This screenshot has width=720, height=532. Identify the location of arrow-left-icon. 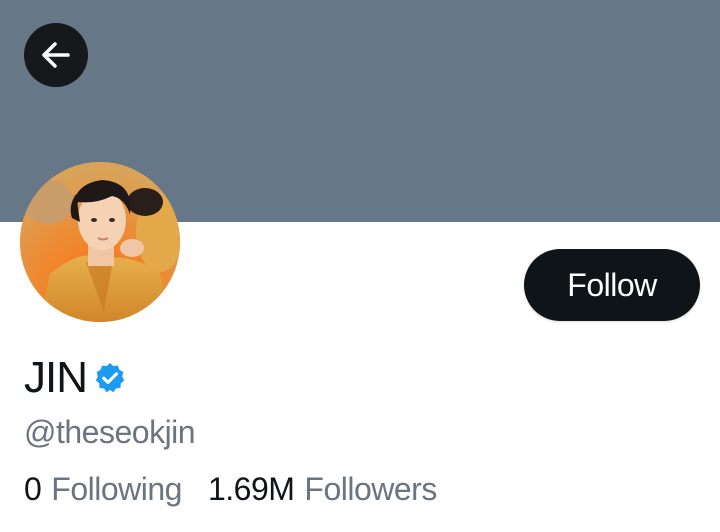
(56, 55).